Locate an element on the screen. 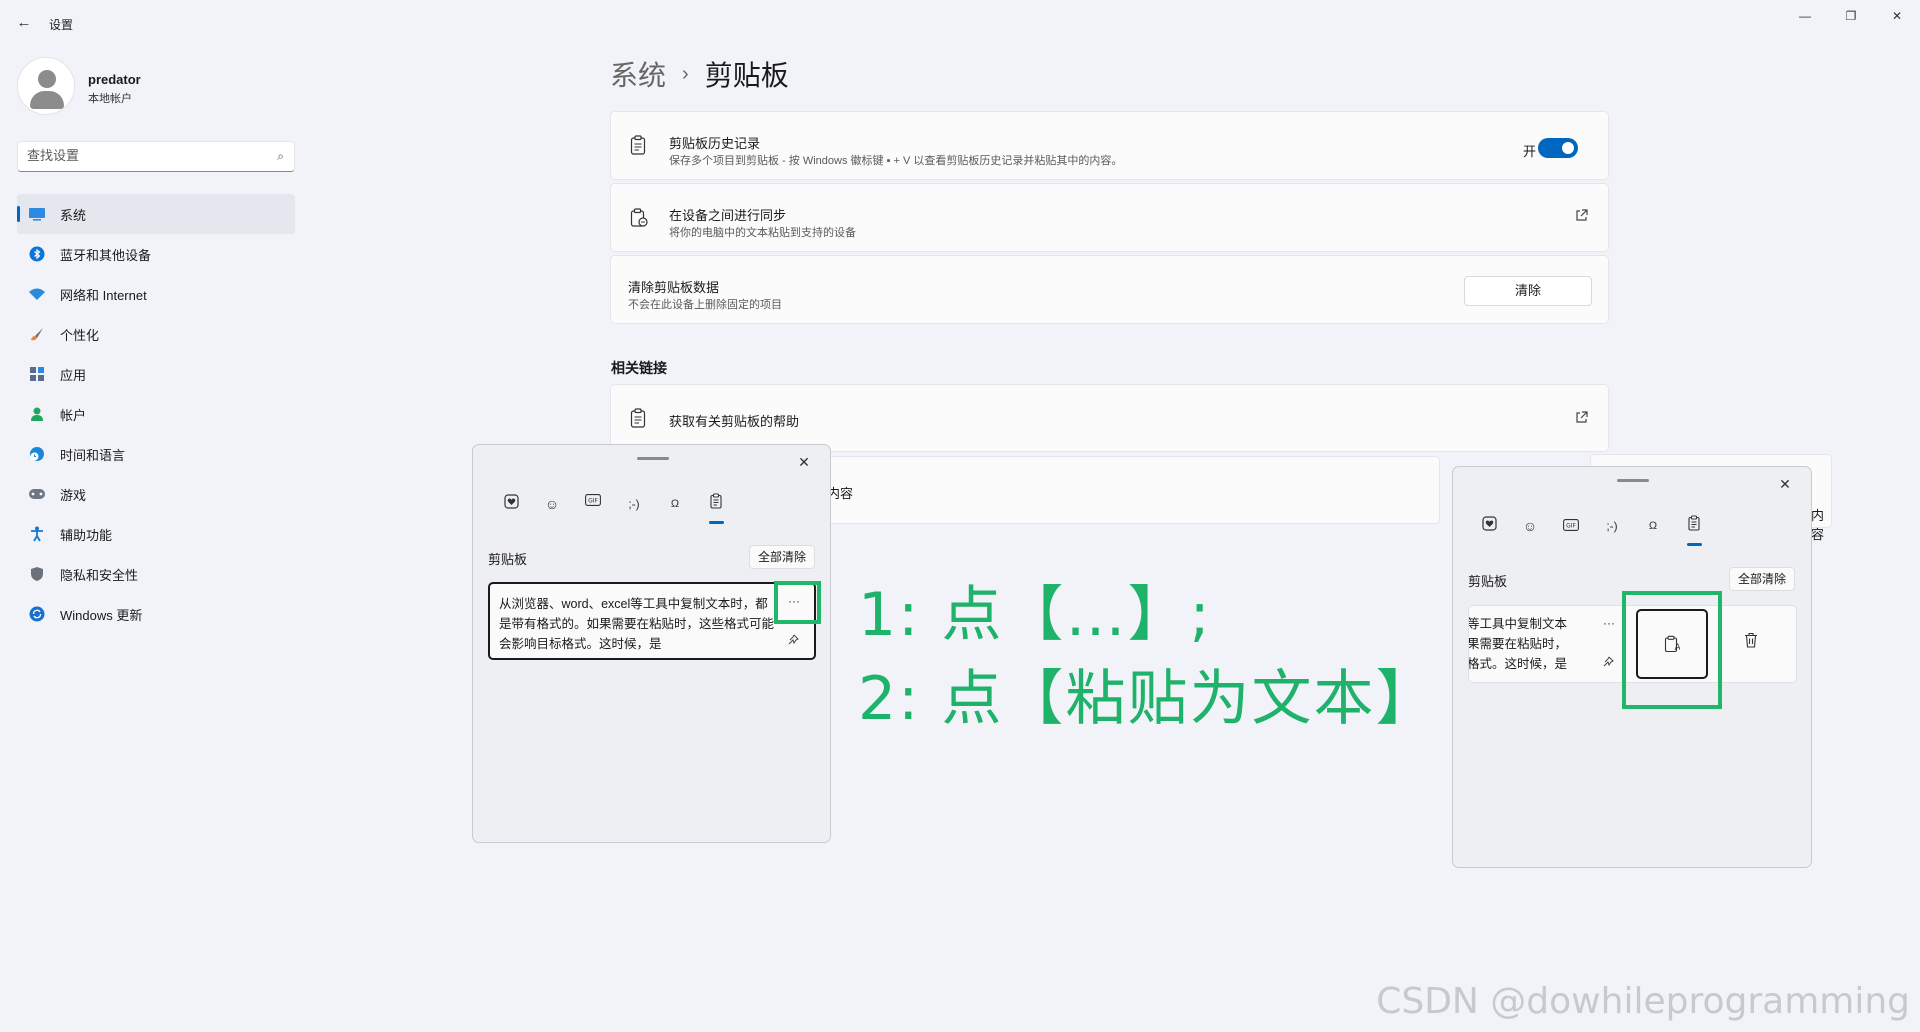  svg-text: GIF is located at coordinates (1571, 526).